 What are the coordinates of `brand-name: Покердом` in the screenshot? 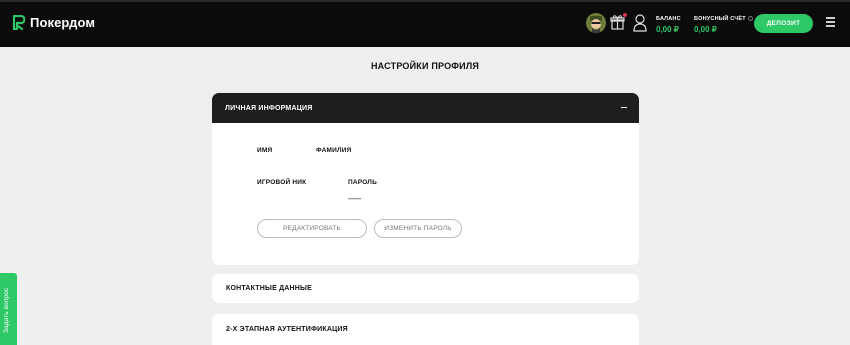 It's located at (63, 22).